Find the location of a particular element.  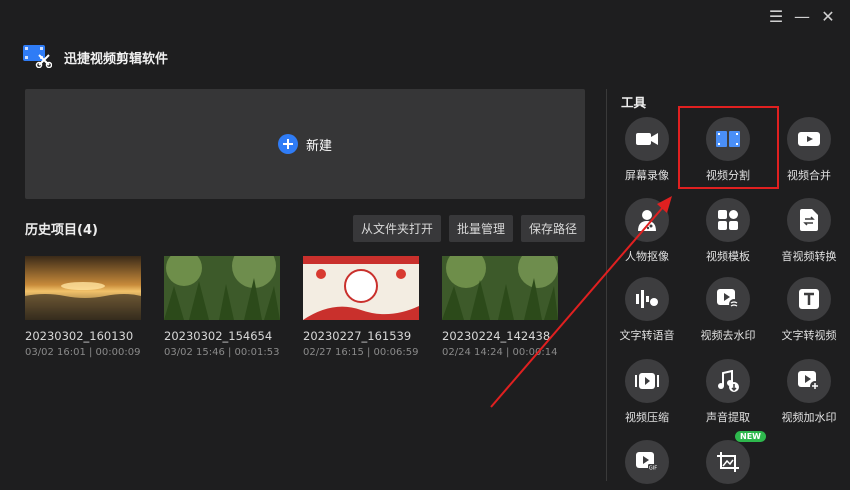

new-project-button: 新建 is located at coordinates (305, 144).